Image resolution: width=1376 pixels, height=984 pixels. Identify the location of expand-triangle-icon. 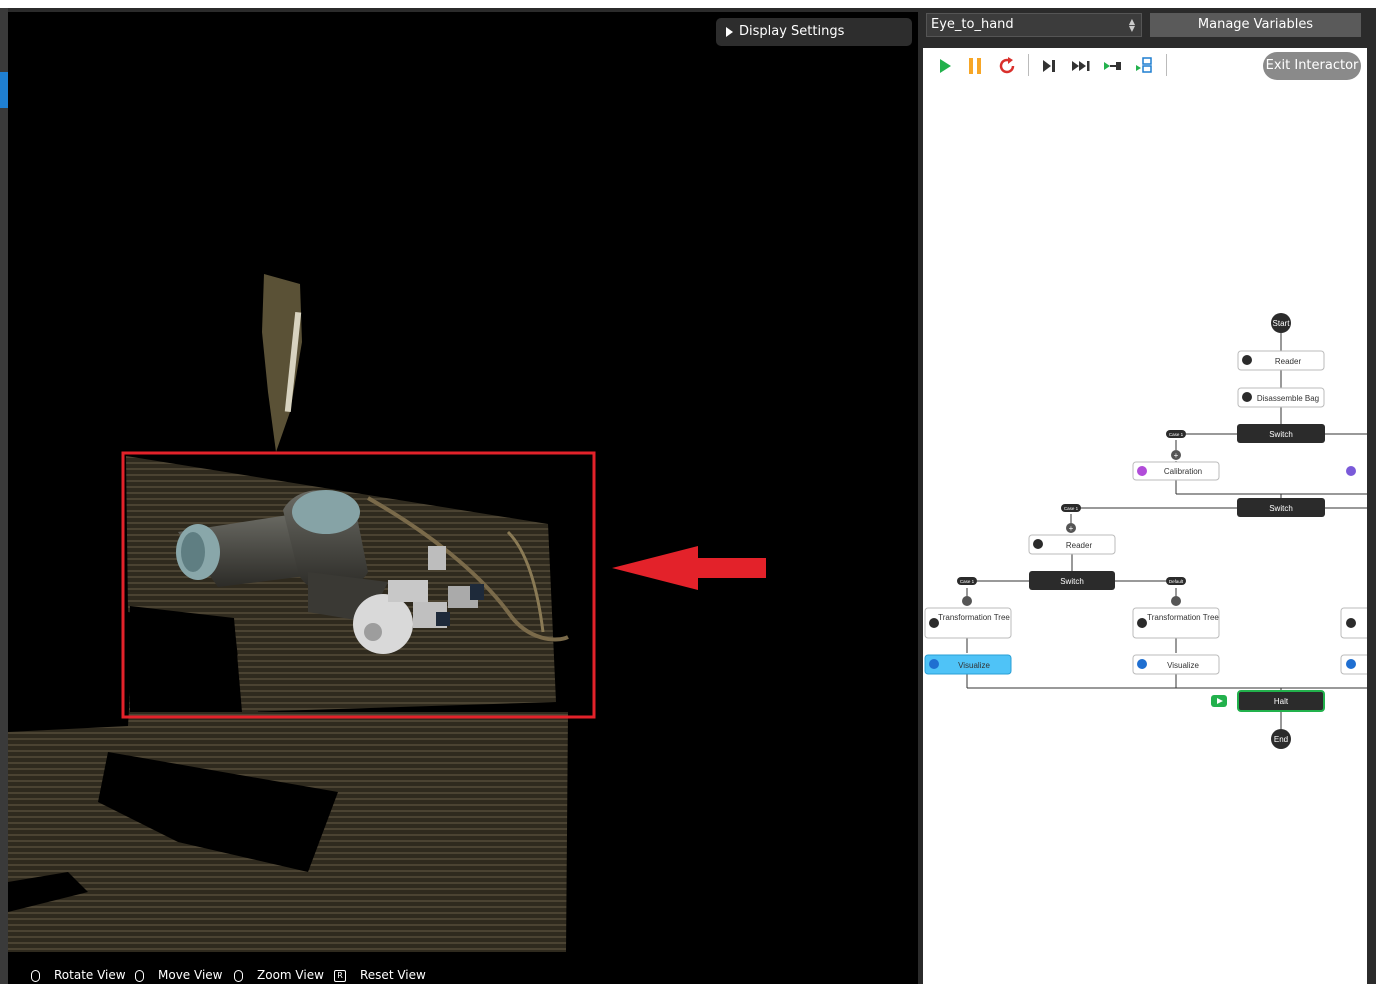
(729, 31).